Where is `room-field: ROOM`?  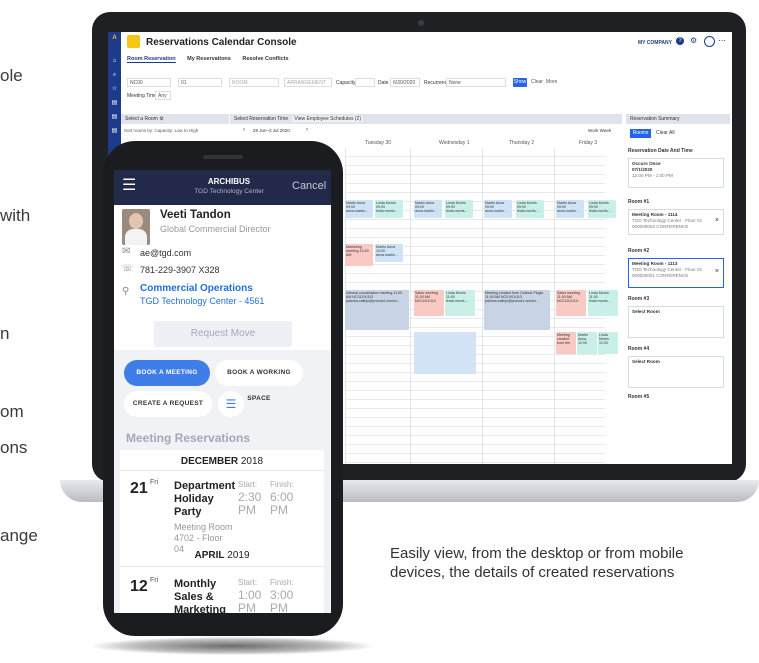
room-field: ROOM is located at coordinates (254, 82).